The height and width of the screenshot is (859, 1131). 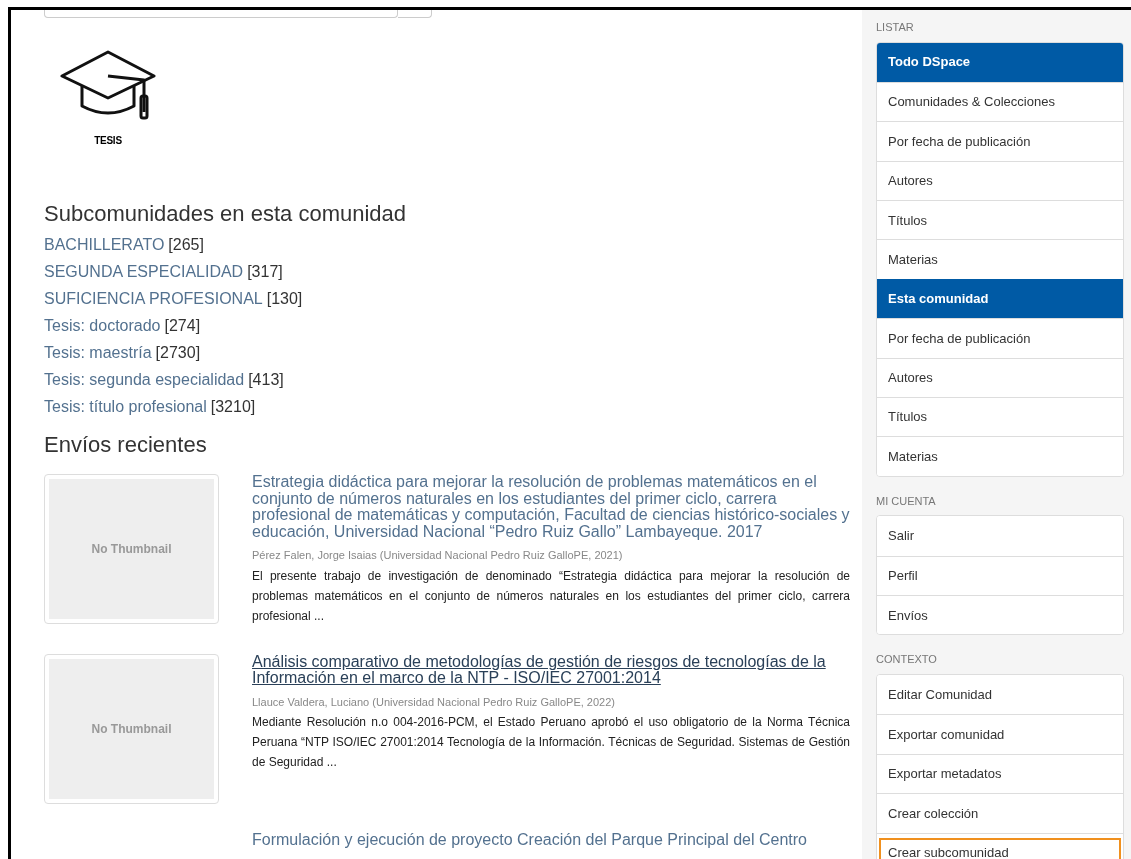 I want to click on search-field, so click(x=221, y=14).